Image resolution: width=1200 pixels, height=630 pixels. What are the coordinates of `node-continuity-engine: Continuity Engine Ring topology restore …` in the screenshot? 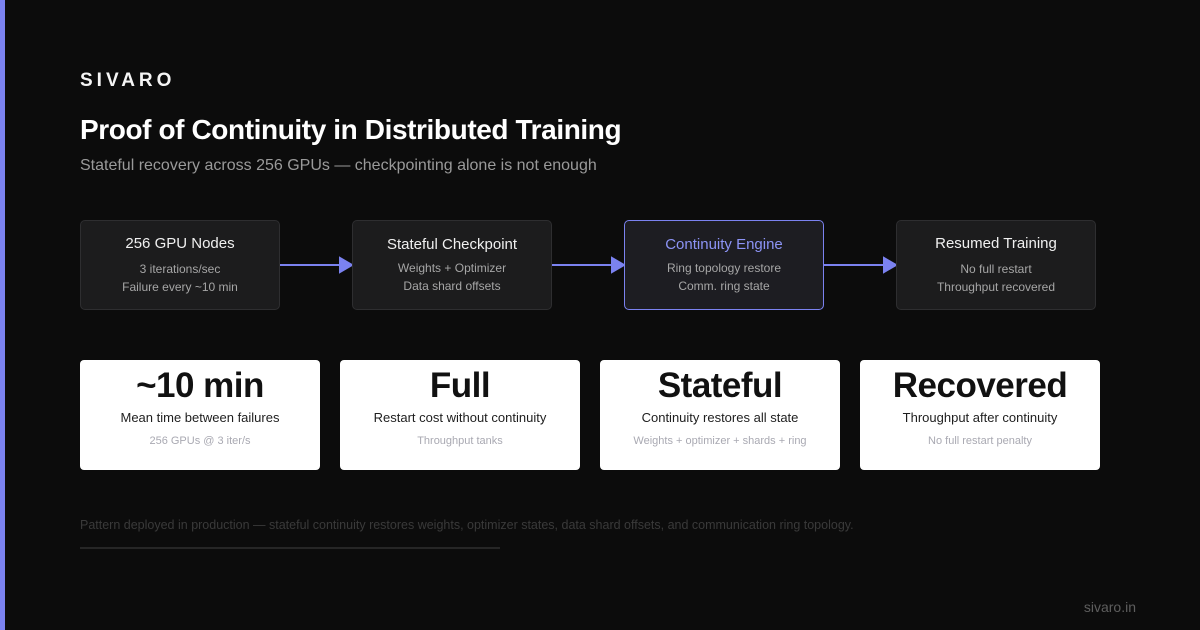 It's located at (724, 265).